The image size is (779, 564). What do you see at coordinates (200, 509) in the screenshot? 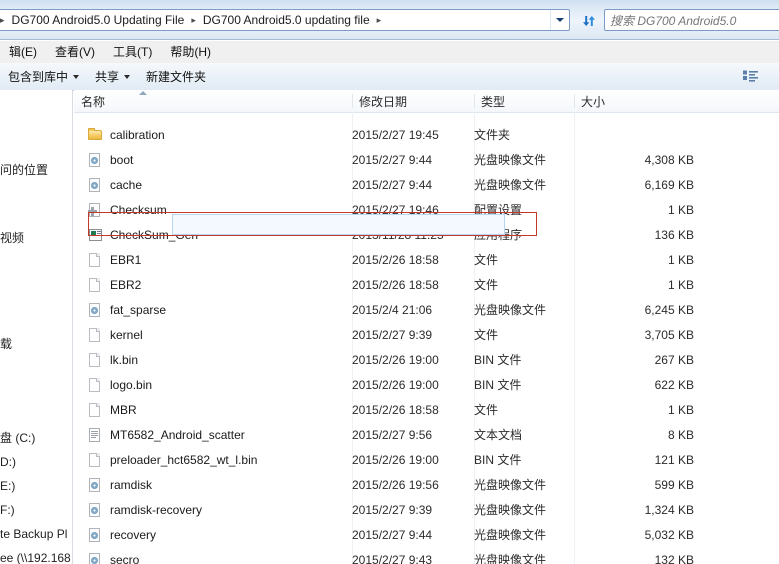
I see `cell-name: ramdisk-recovery` at bounding box center [200, 509].